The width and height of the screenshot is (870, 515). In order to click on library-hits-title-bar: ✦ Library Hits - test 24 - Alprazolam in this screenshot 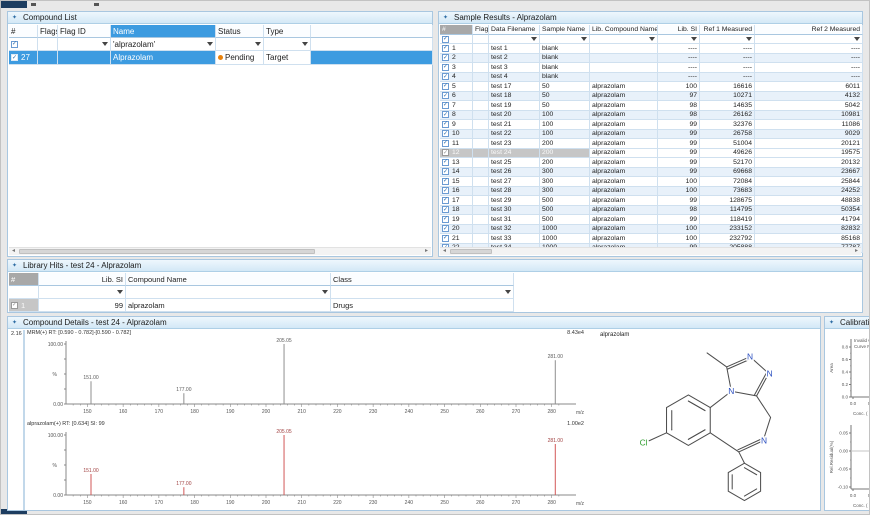, I will do `click(435, 266)`.